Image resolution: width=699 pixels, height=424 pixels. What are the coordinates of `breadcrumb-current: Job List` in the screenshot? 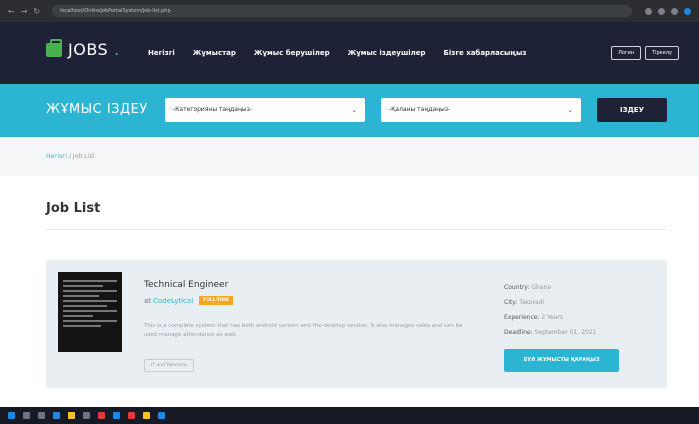 It's located at (83, 156).